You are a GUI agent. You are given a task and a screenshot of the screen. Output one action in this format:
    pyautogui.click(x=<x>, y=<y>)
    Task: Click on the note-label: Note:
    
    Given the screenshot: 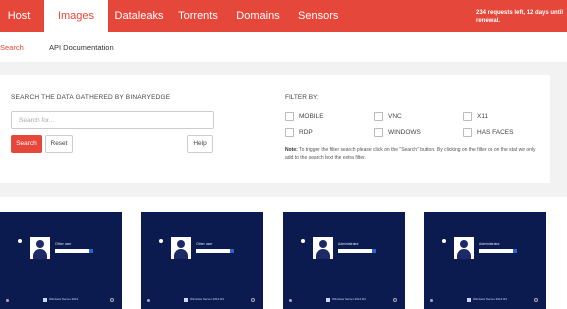 What is the action you would take?
    pyautogui.click(x=291, y=150)
    